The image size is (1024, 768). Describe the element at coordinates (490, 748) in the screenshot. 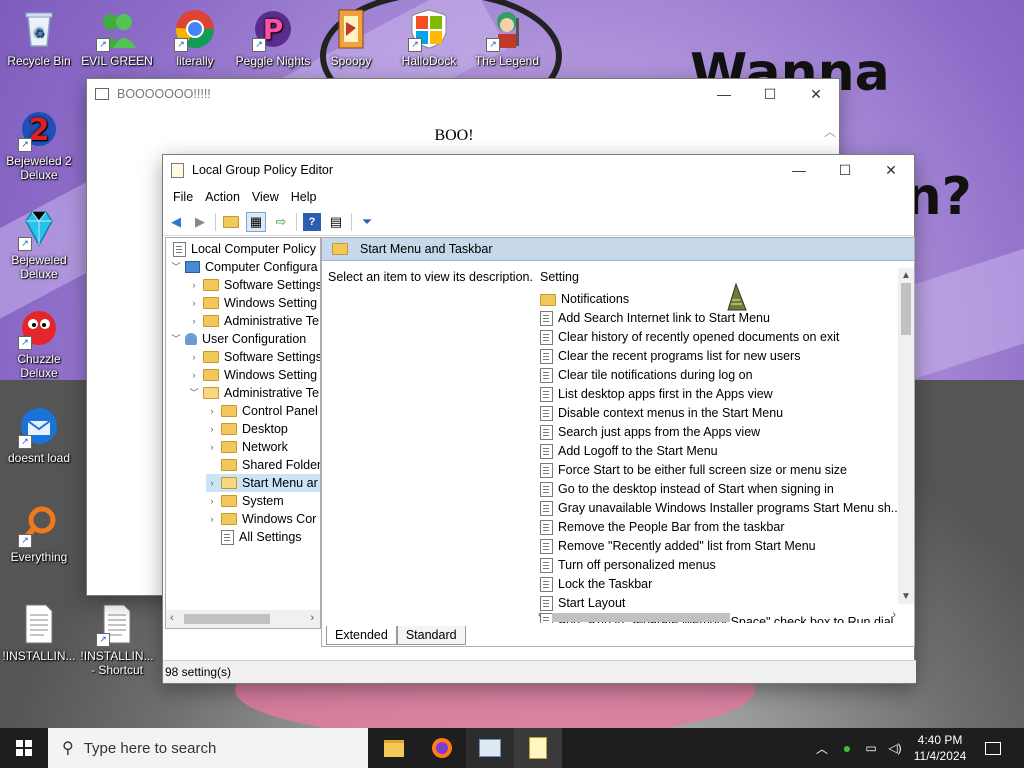

I see `taskbar-app-group-policy` at that location.